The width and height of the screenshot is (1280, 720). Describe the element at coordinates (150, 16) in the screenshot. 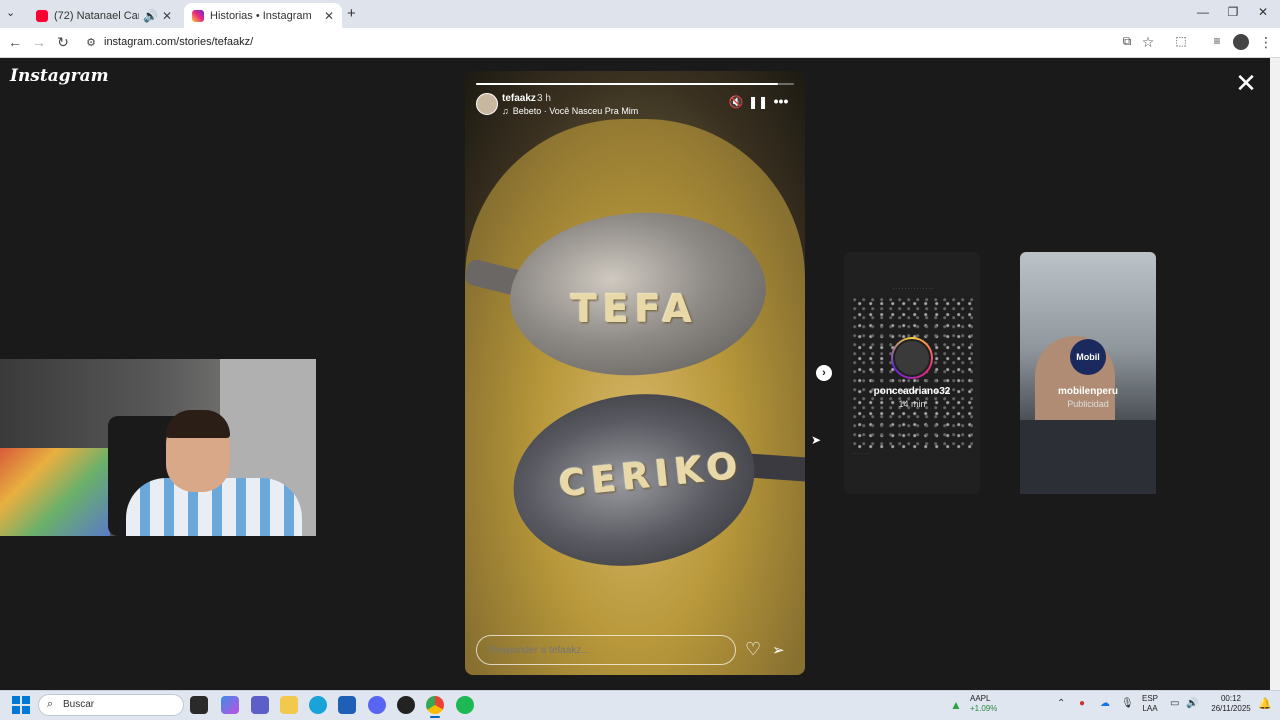

I see `speaker-icon: 🔊` at that location.